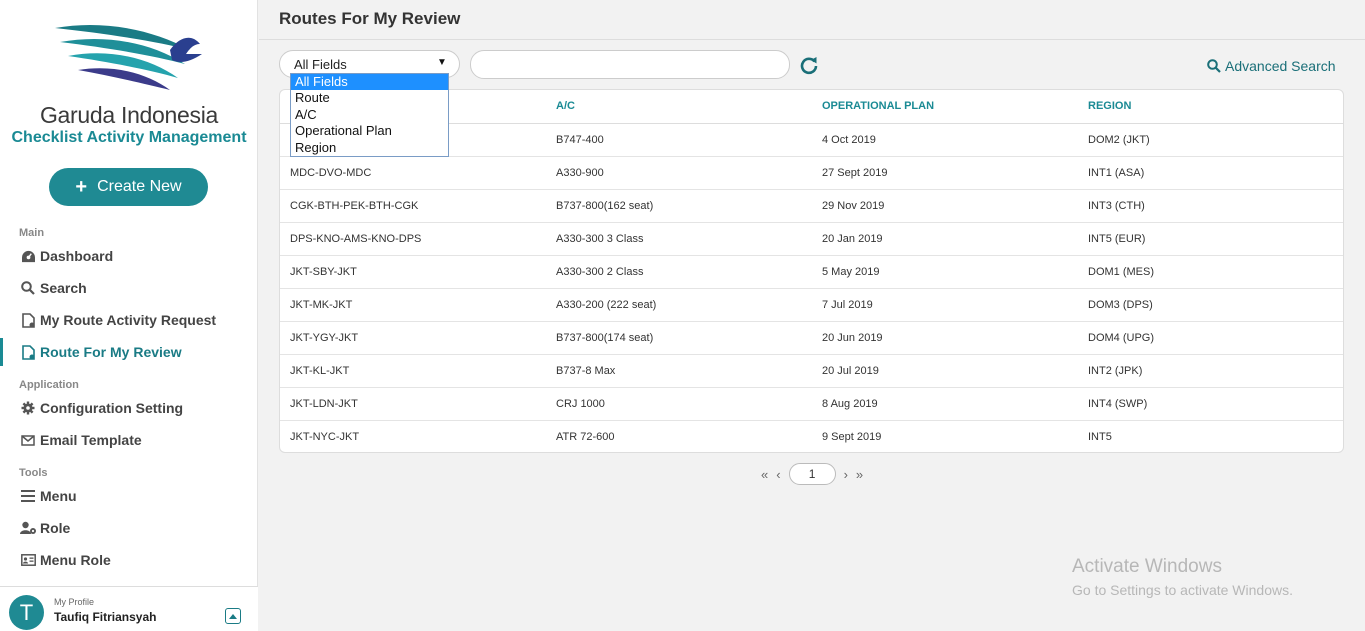 Image resolution: width=1365 pixels, height=631 pixels. Describe the element at coordinates (28, 560) in the screenshot. I see `id-card-icon` at that location.